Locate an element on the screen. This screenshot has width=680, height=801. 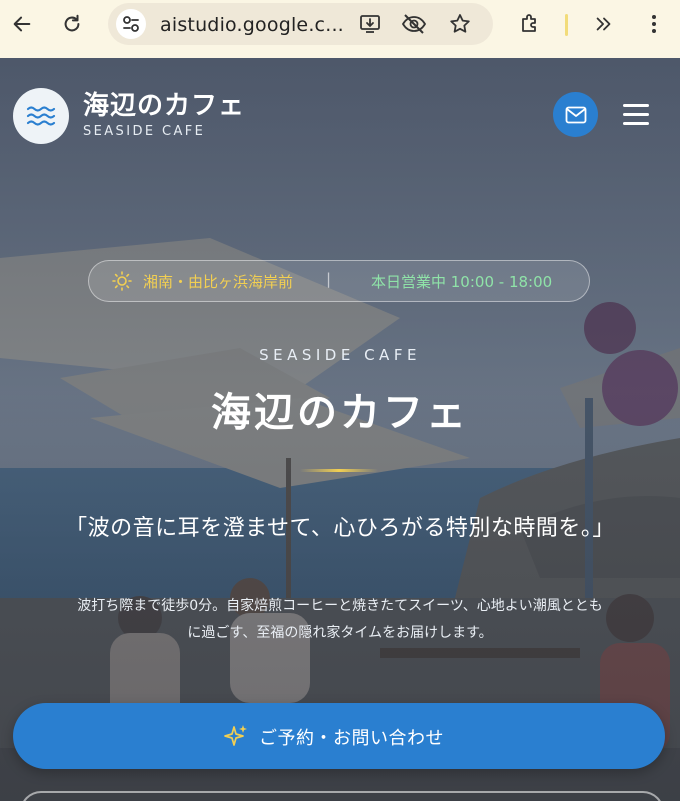
star-icon is located at coordinates (460, 24).